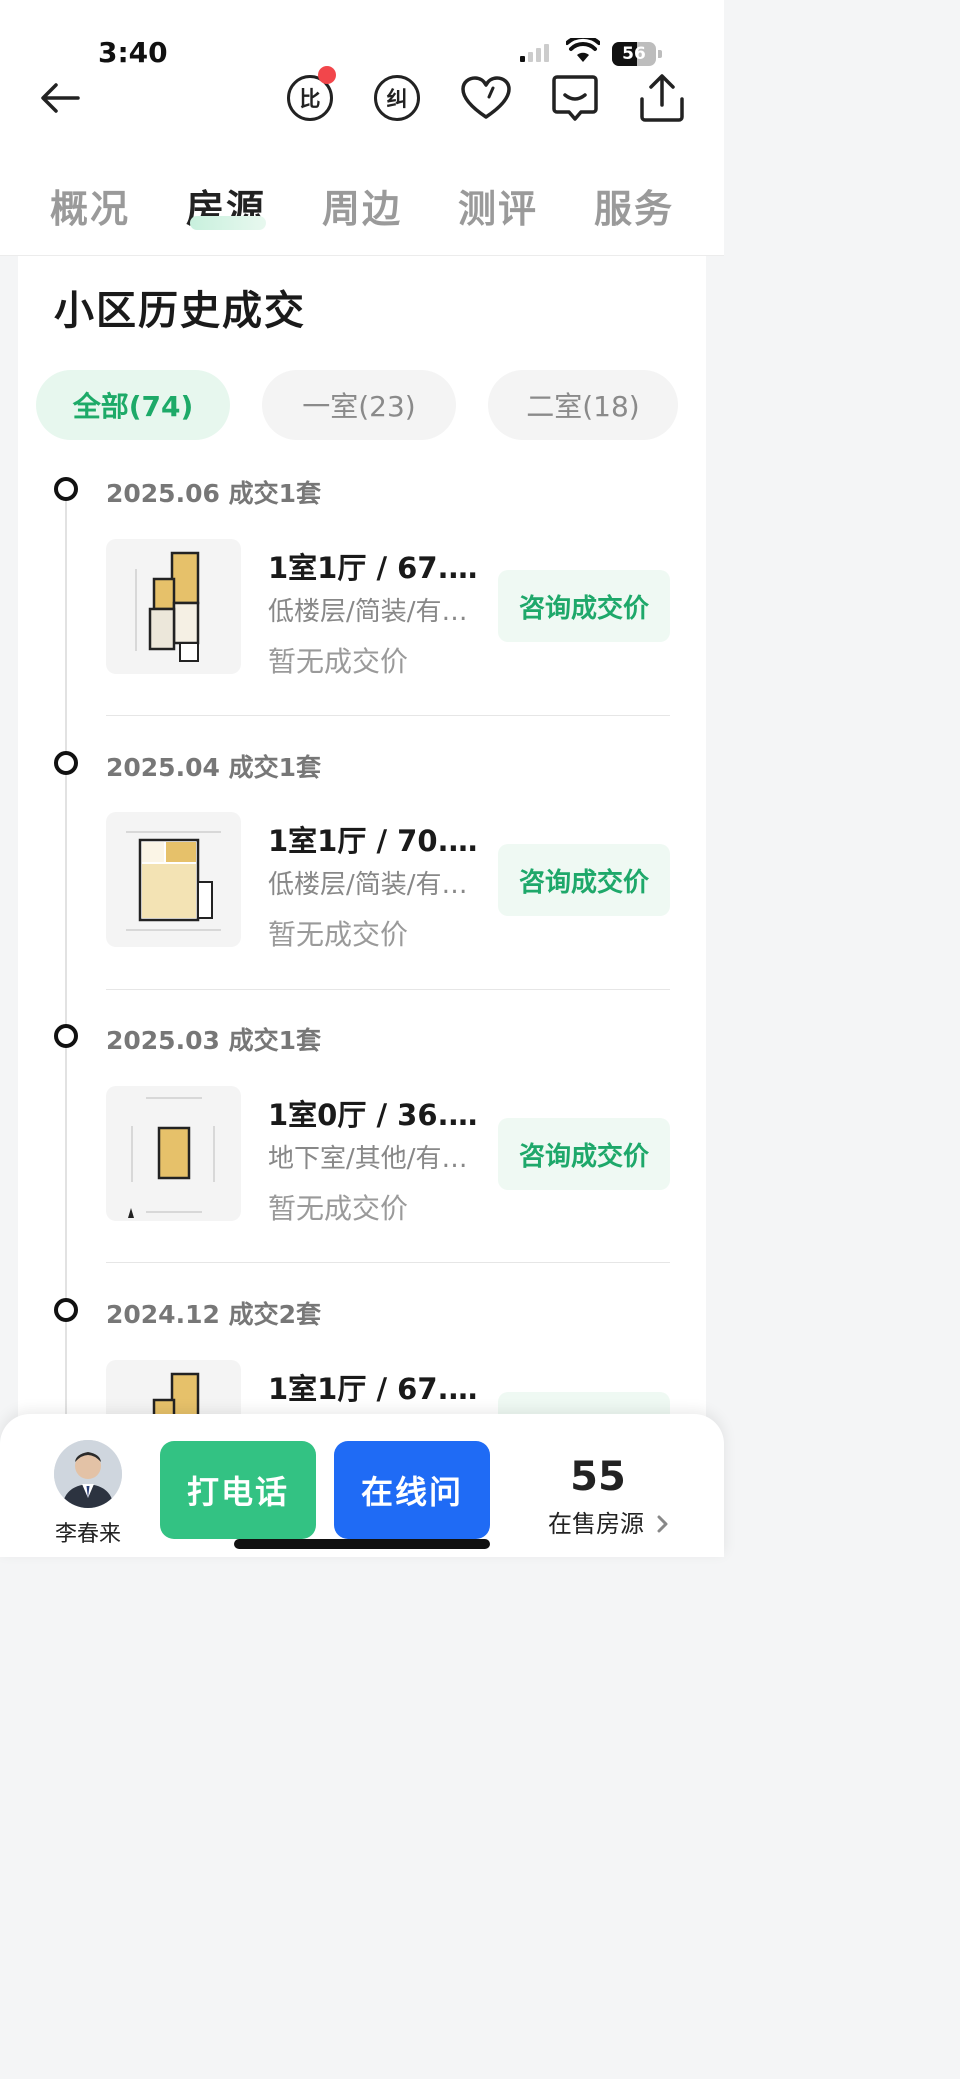 The width and height of the screenshot is (960, 2079). Describe the element at coordinates (583, 50) in the screenshot. I see `wifi-icon` at that location.